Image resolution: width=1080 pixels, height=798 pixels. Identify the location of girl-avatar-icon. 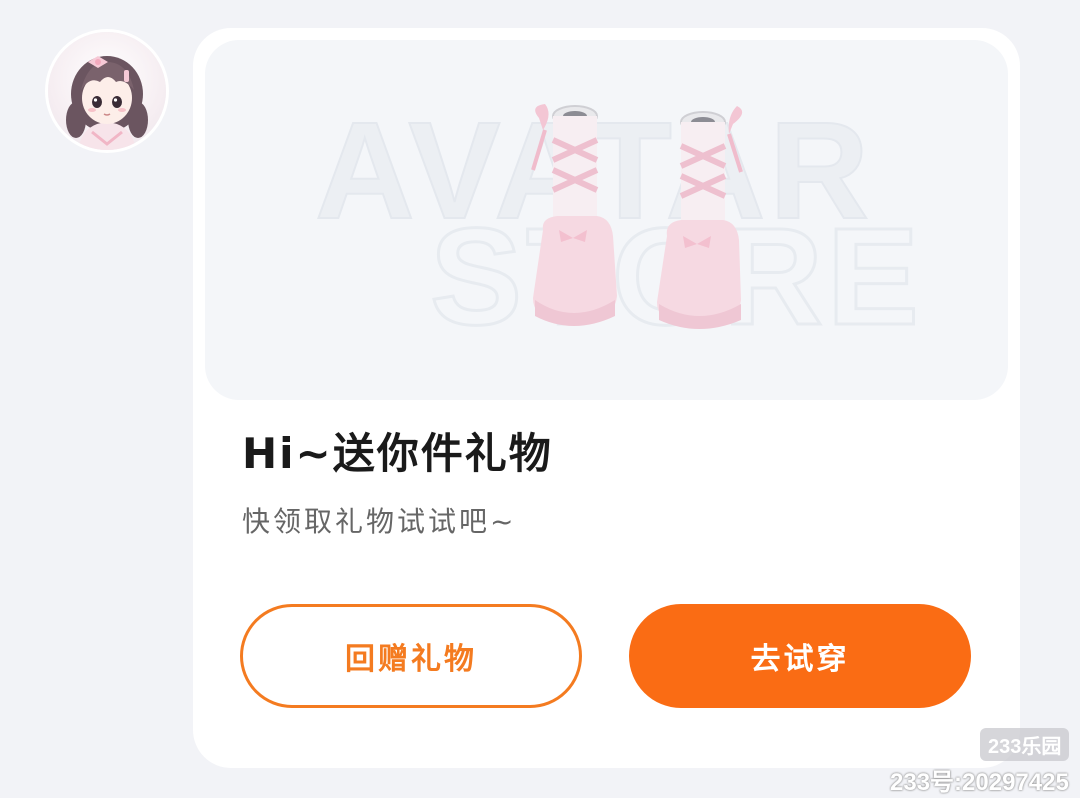
(107, 103).